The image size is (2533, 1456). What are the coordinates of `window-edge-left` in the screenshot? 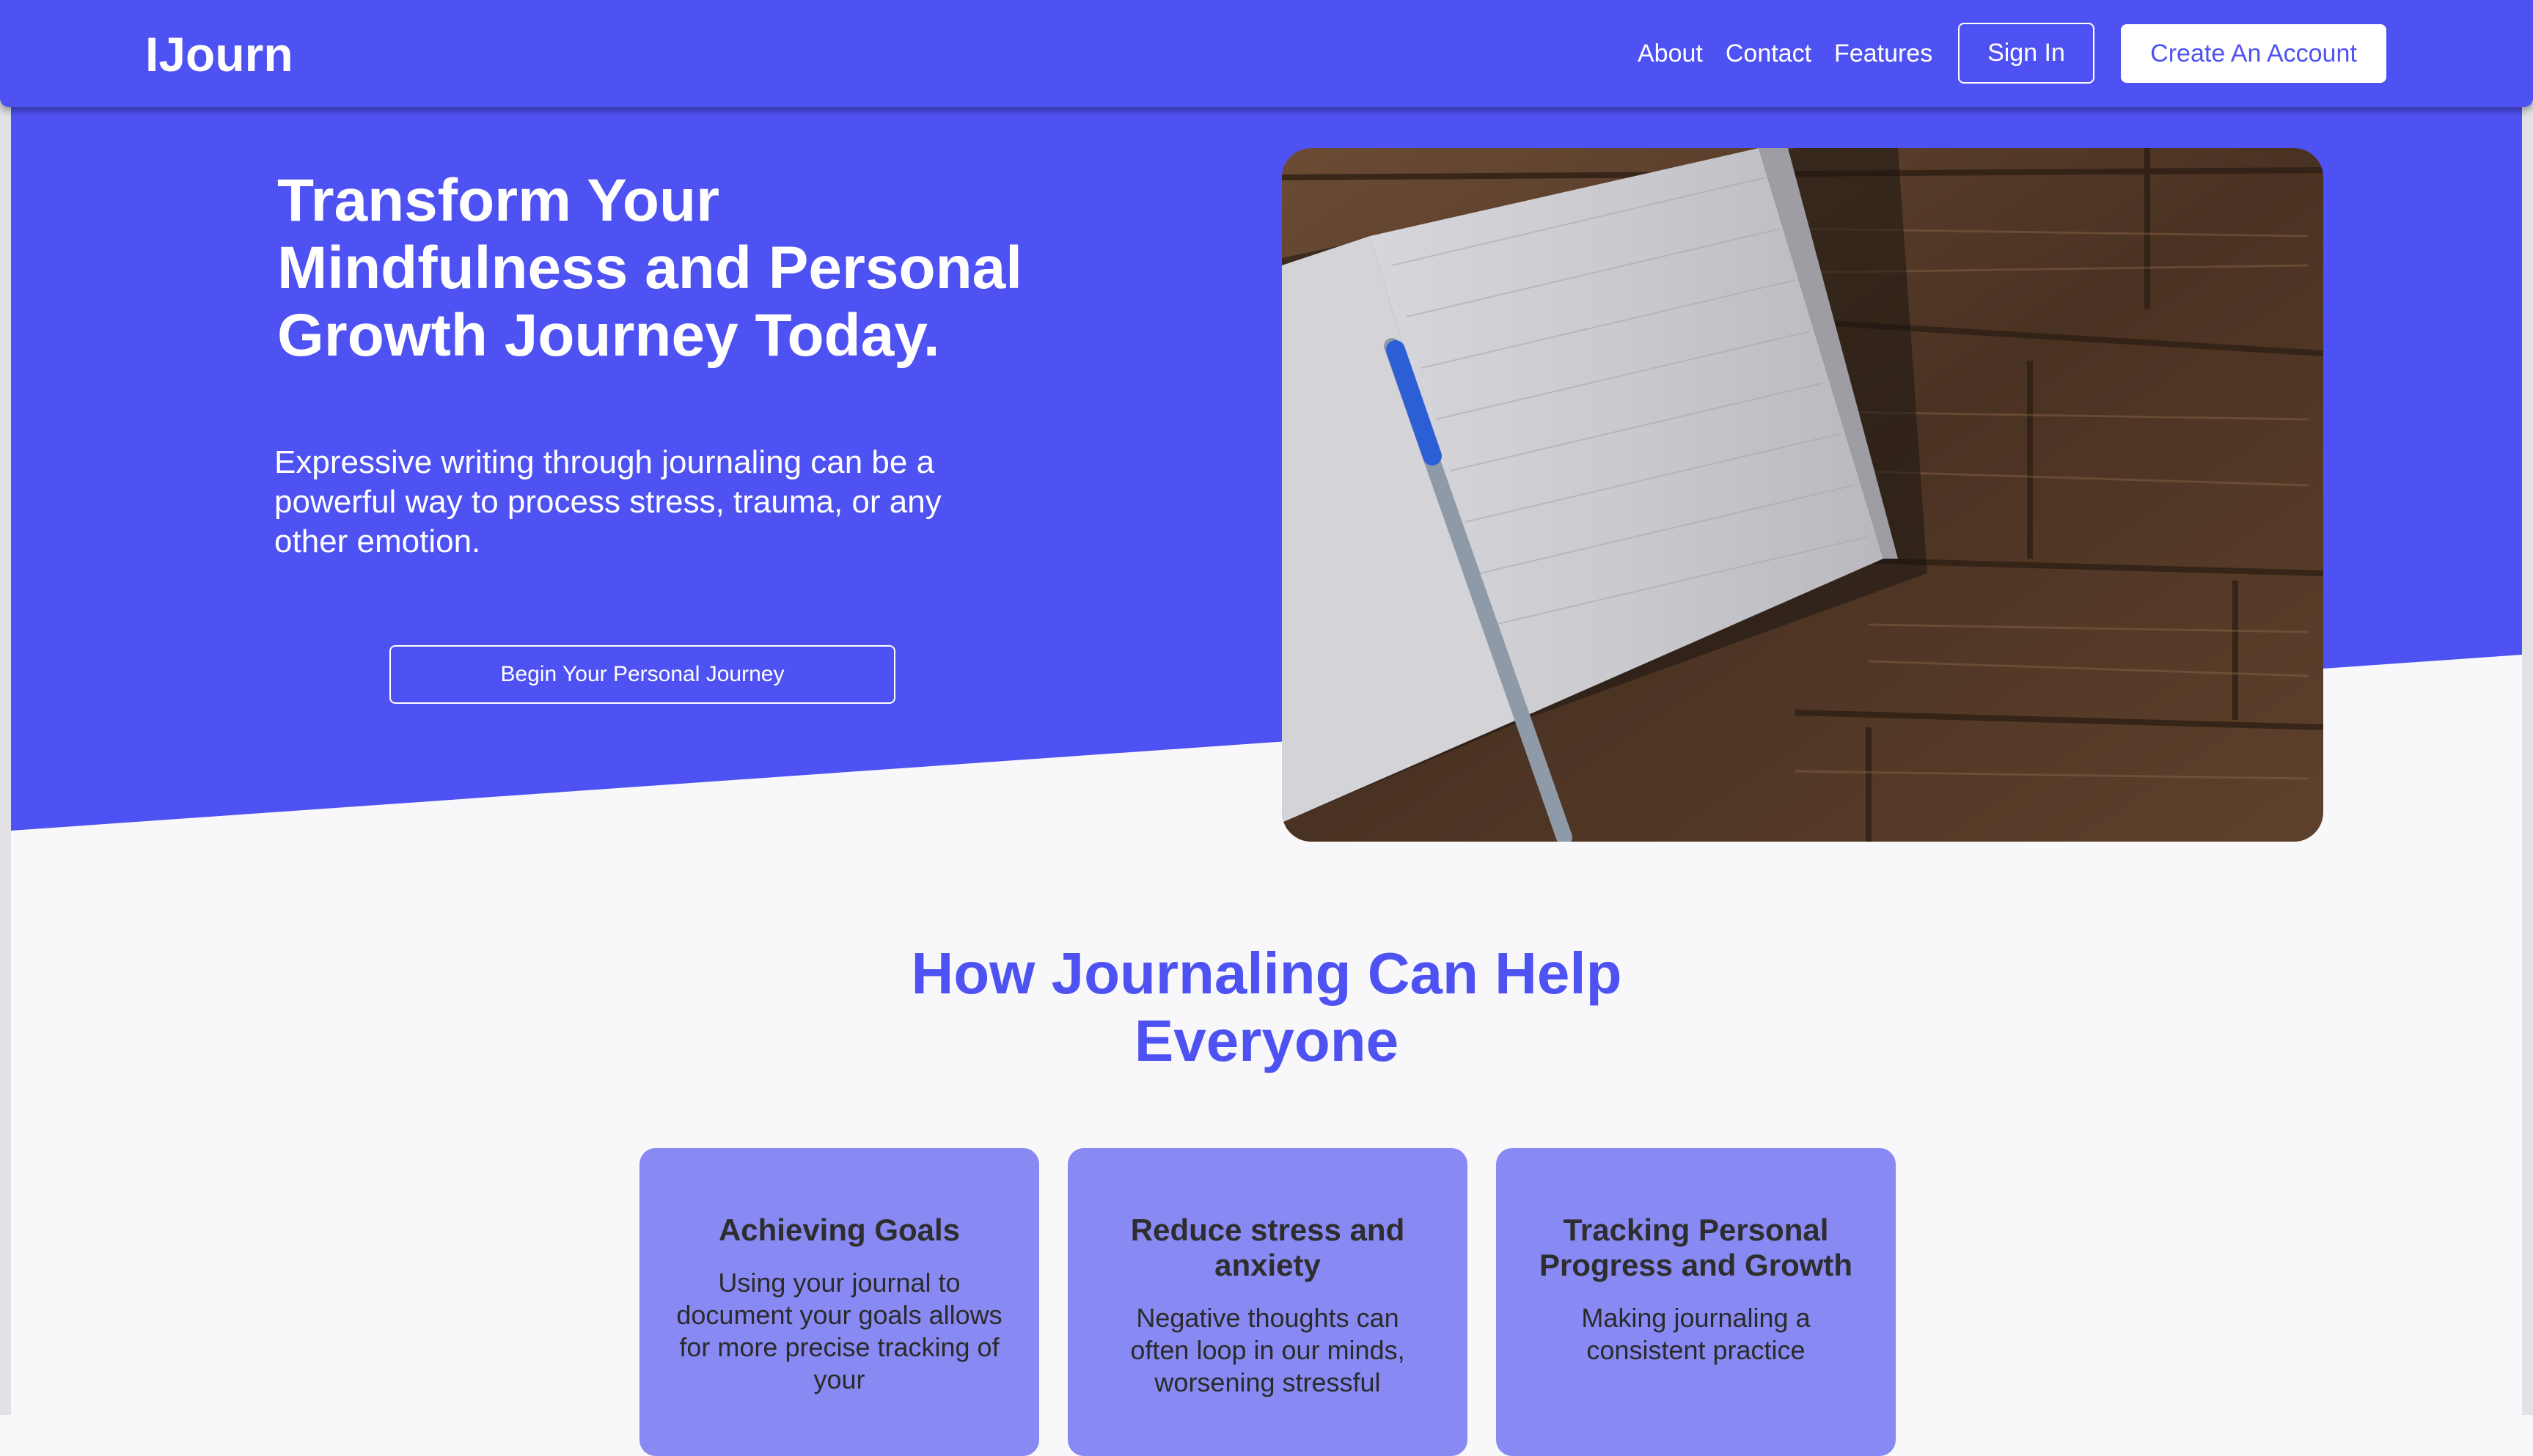 It's located at (6, 707).